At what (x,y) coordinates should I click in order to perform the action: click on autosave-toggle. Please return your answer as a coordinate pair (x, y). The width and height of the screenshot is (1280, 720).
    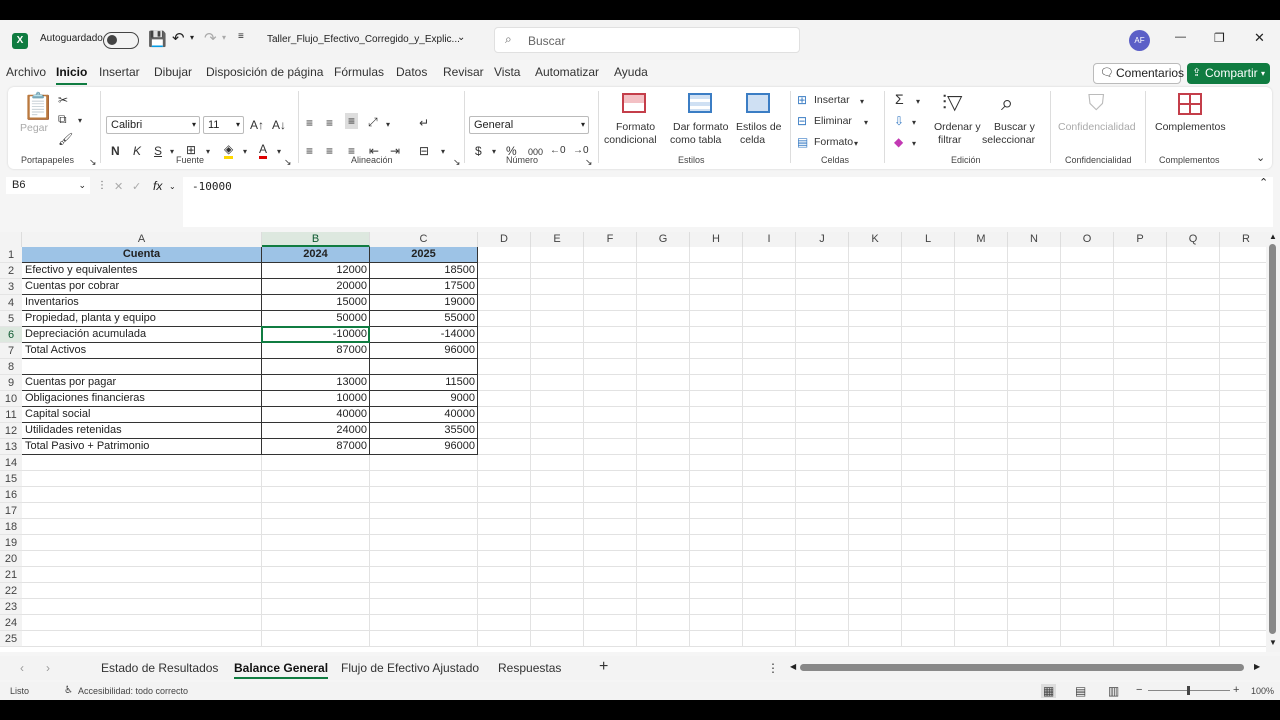
    Looking at the image, I should click on (121, 40).